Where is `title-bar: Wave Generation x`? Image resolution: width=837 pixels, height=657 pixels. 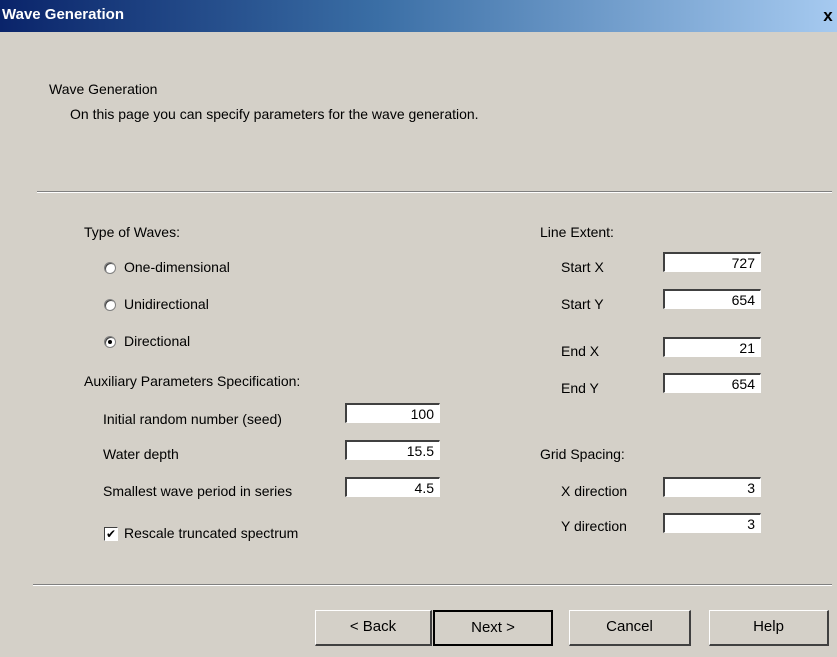 title-bar: Wave Generation x is located at coordinates (418, 16).